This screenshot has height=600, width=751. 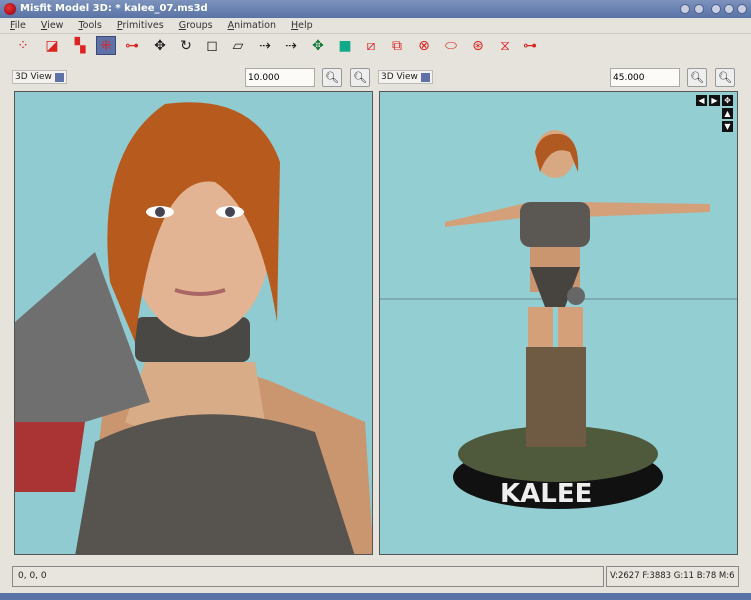 I want to click on move-icon: ✥, so click(x=160, y=45).